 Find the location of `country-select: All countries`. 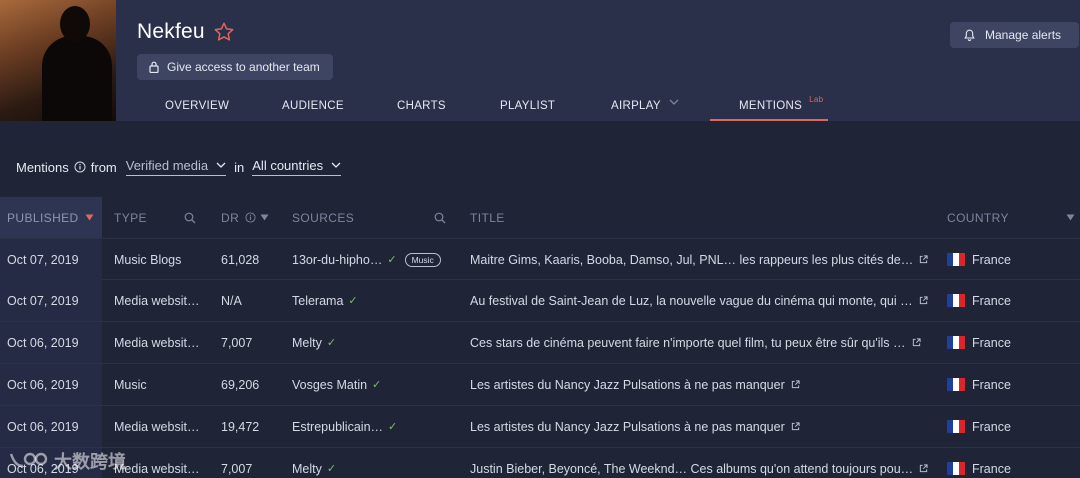

country-select: All countries is located at coordinates (297, 167).